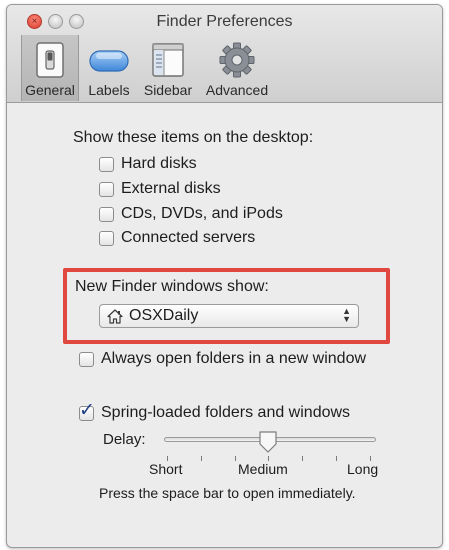  I want to click on spring-loaded-option: ✓ Spring-loaded folders and windows, so click(215, 411).